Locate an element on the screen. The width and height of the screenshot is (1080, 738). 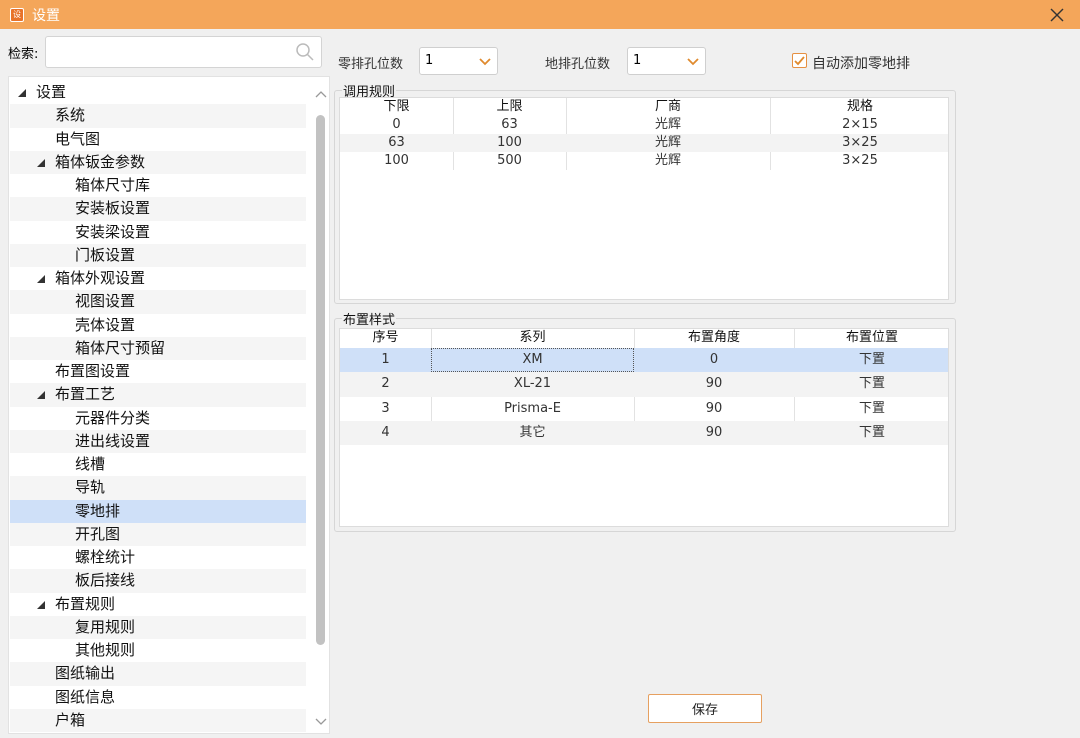
zero-bar-holes-select: 1 is located at coordinates (458, 61).